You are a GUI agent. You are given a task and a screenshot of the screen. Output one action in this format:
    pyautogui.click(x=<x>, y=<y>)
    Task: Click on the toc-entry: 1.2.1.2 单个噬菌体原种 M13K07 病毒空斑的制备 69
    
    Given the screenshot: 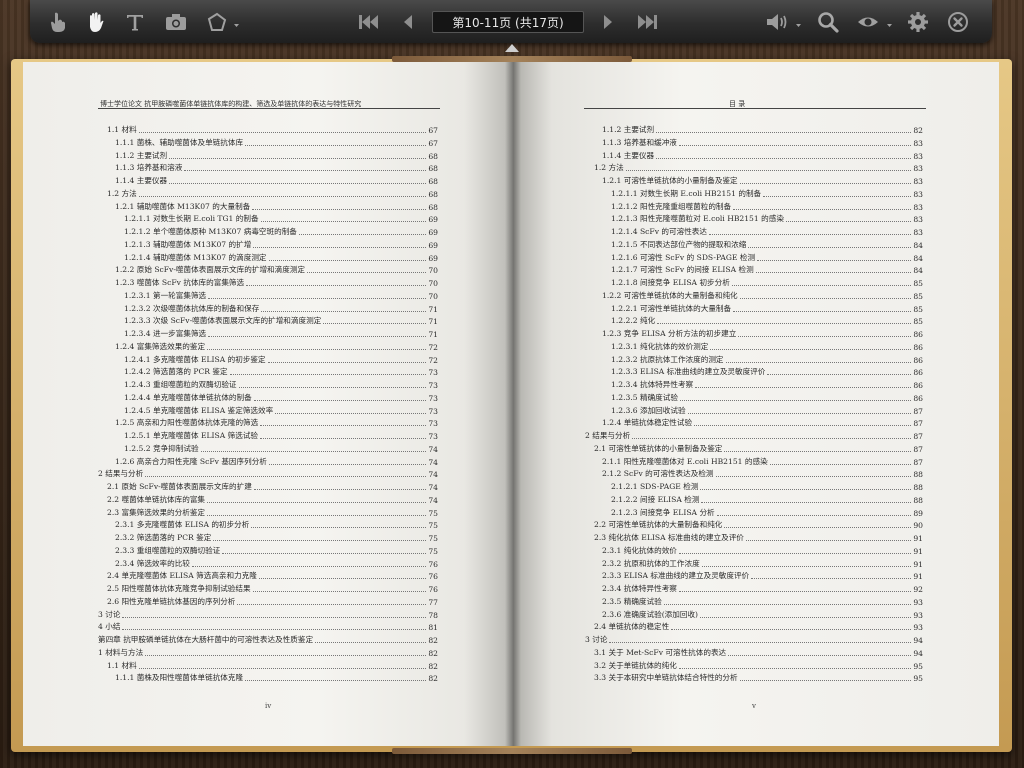 What is the action you would take?
    pyautogui.click(x=281, y=231)
    